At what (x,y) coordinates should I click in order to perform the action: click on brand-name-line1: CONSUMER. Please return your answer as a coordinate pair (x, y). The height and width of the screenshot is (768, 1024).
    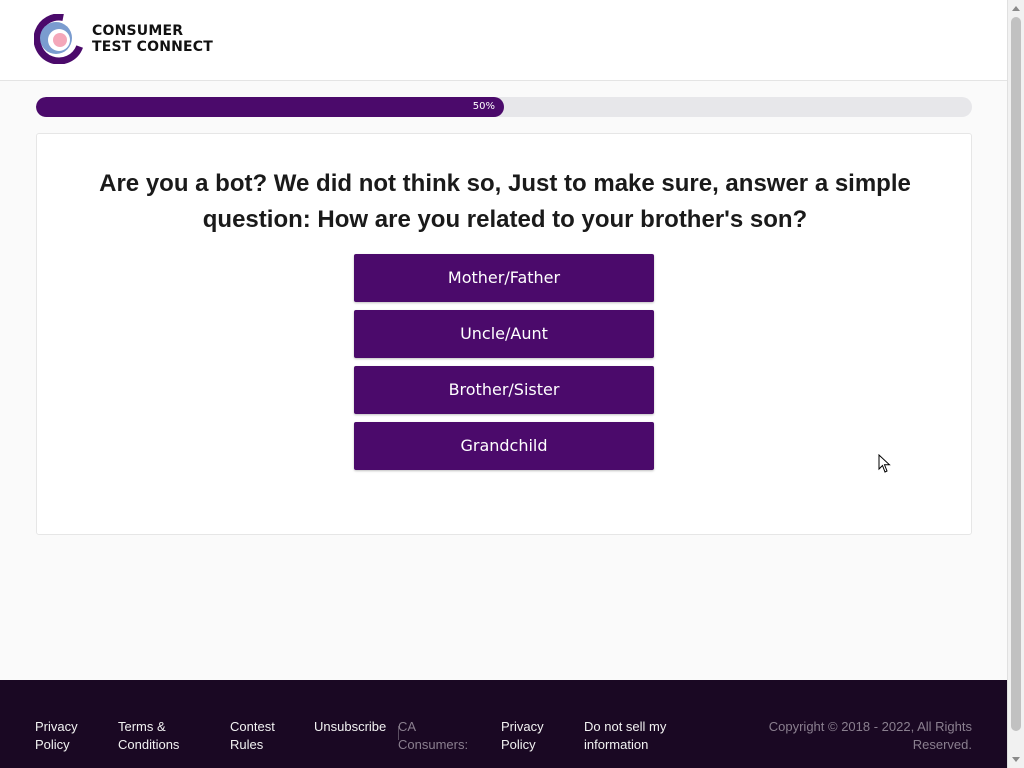
    Looking at the image, I should click on (138, 31).